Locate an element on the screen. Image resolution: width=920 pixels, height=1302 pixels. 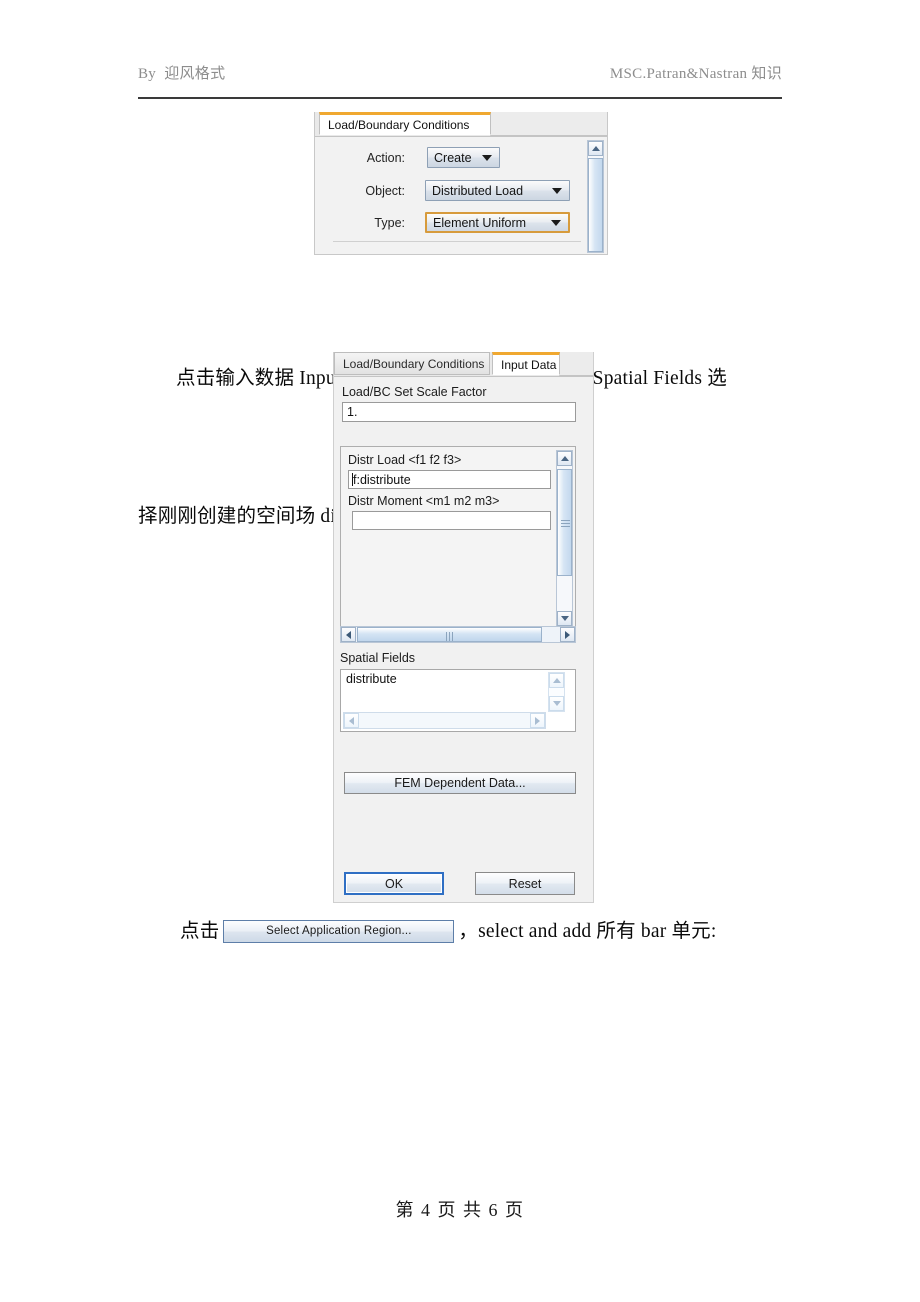
tab-input-data: Input Data is located at coordinates (526, 363).